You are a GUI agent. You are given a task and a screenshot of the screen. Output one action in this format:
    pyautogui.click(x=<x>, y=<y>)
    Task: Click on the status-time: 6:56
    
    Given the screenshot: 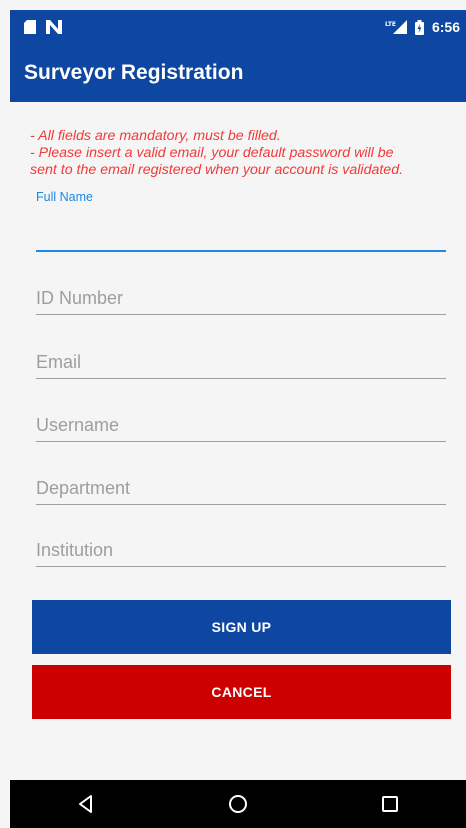 What is the action you would take?
    pyautogui.click(x=445, y=27)
    